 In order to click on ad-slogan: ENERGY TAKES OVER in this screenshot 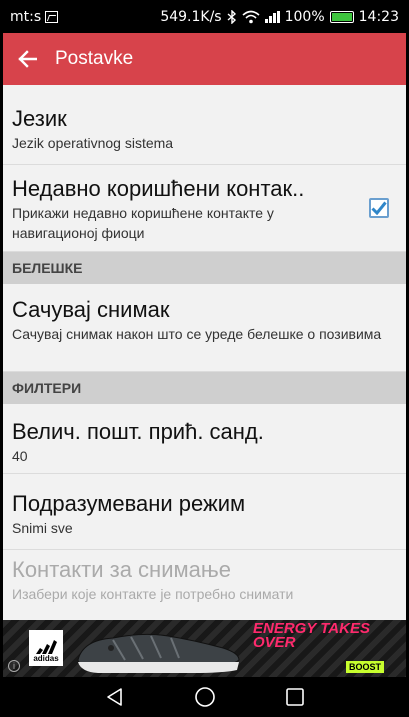, I will do `click(311, 635)`.